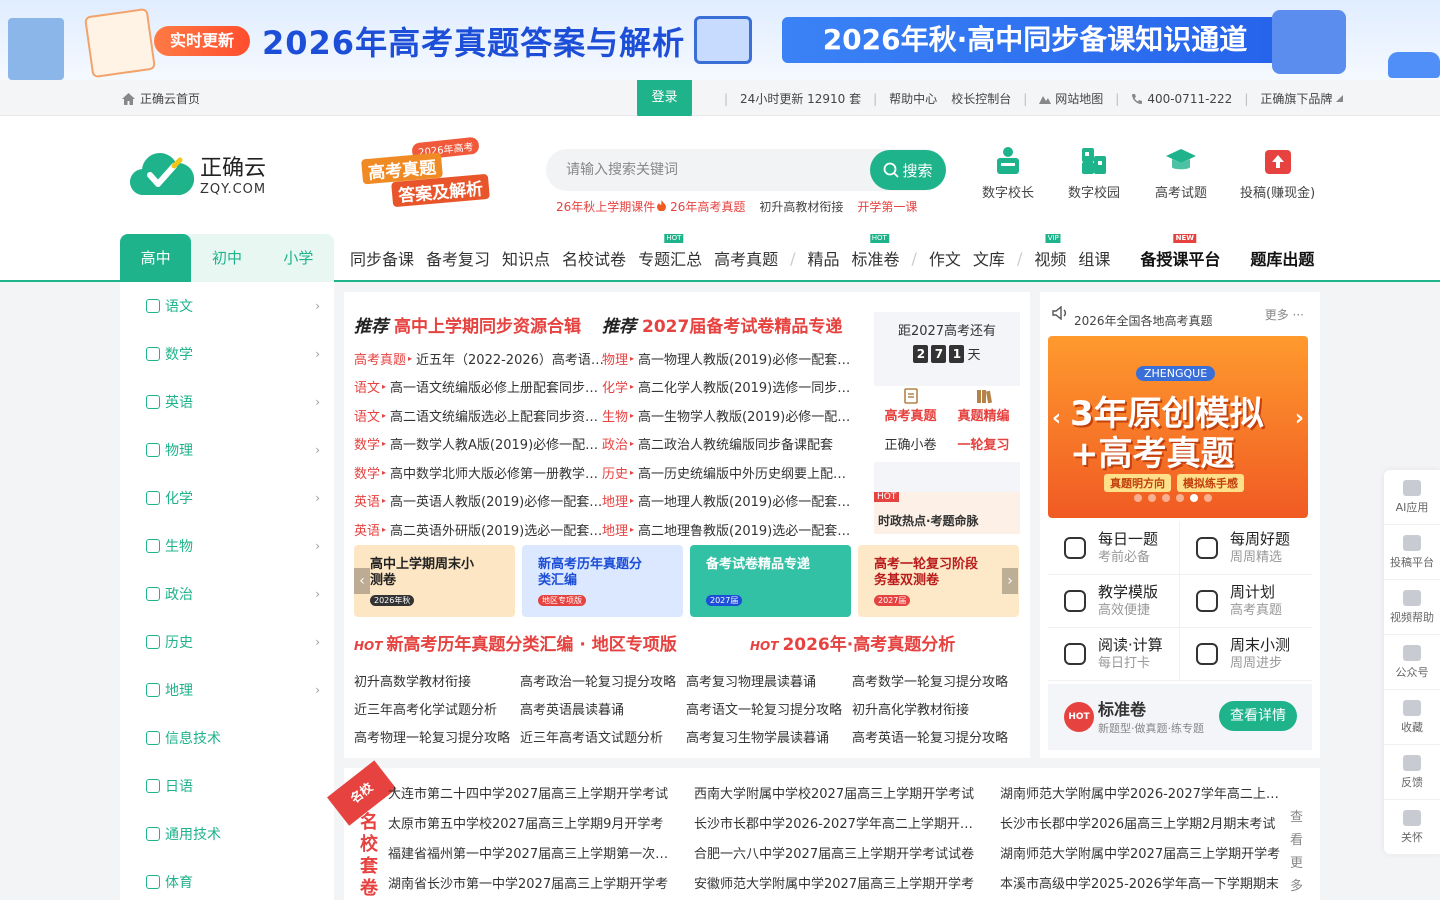  Describe the element at coordinates (981, 98) in the screenshot. I see `principal-console-link: 校长控制台` at that location.